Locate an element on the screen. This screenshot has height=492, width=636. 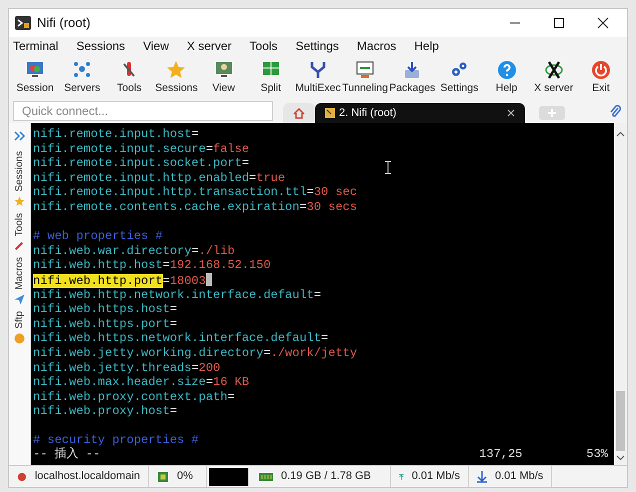
toolbar-button: Tools is located at coordinates (129, 78).